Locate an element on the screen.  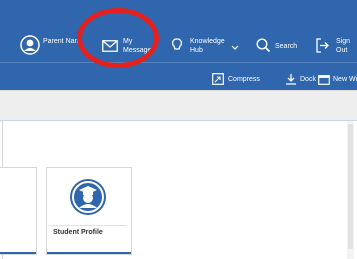
dock-icon is located at coordinates (291, 79).